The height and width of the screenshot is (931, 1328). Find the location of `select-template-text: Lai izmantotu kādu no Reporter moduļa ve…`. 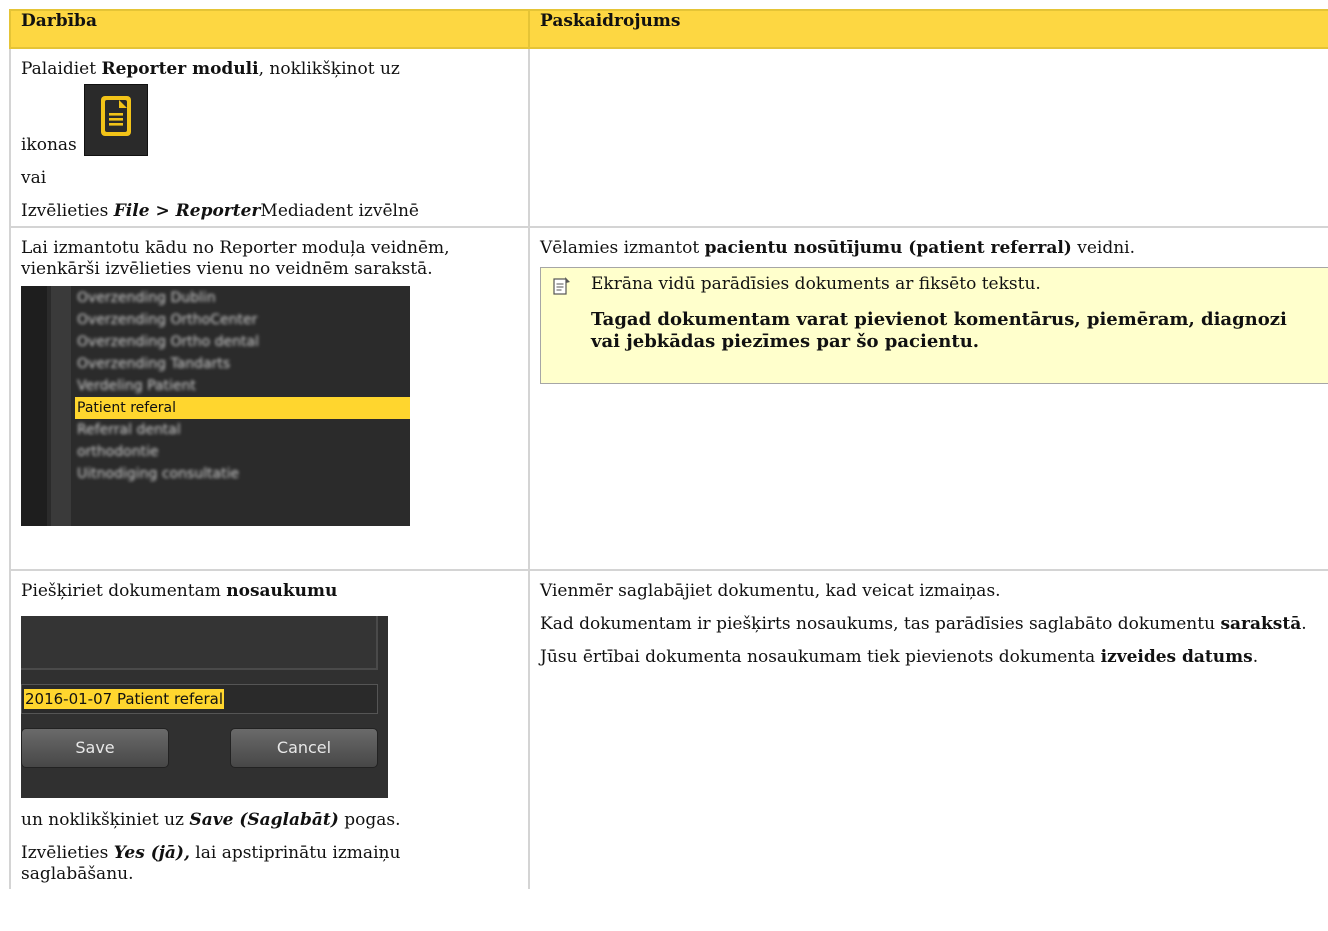

select-template-text: Lai izmantotu kādu no Reporter moduļa ve… is located at coordinates (235, 258).